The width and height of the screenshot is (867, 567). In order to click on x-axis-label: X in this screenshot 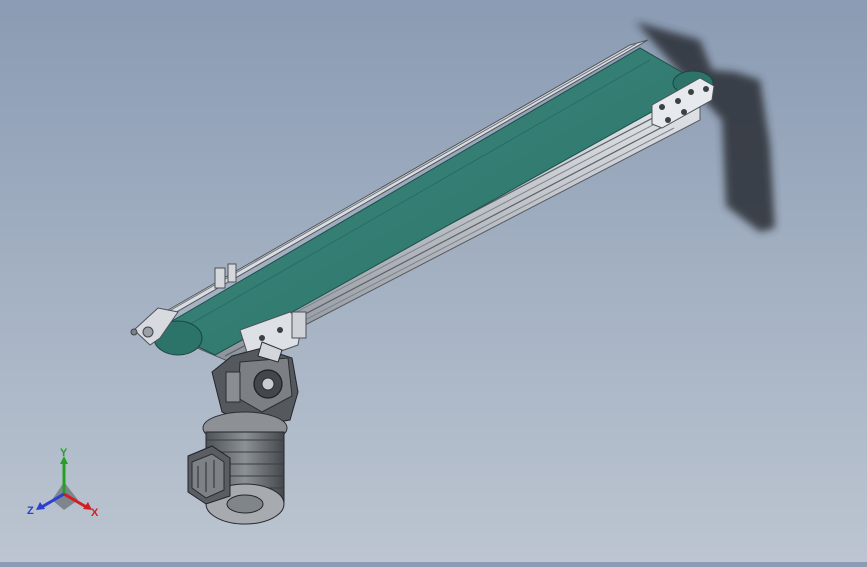, I will do `click(95, 513)`.